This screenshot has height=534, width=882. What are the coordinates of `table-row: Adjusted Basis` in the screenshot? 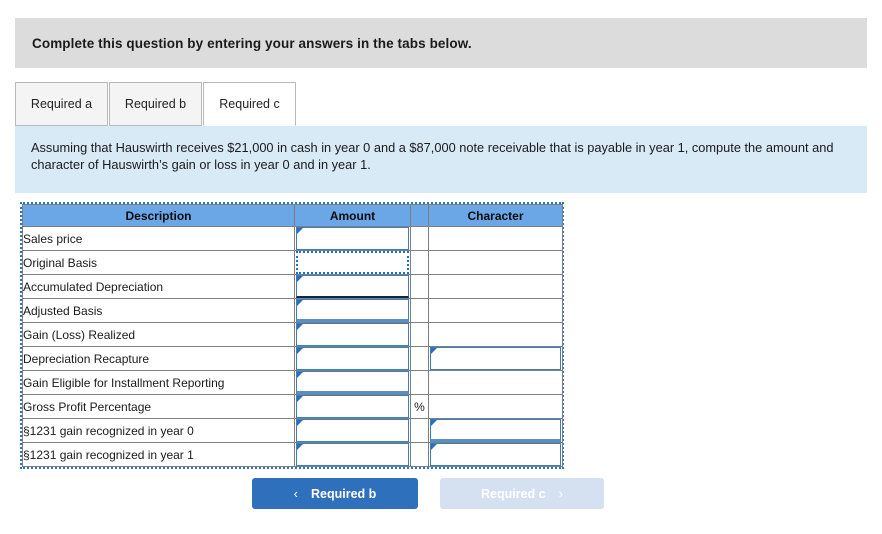 It's located at (292, 310).